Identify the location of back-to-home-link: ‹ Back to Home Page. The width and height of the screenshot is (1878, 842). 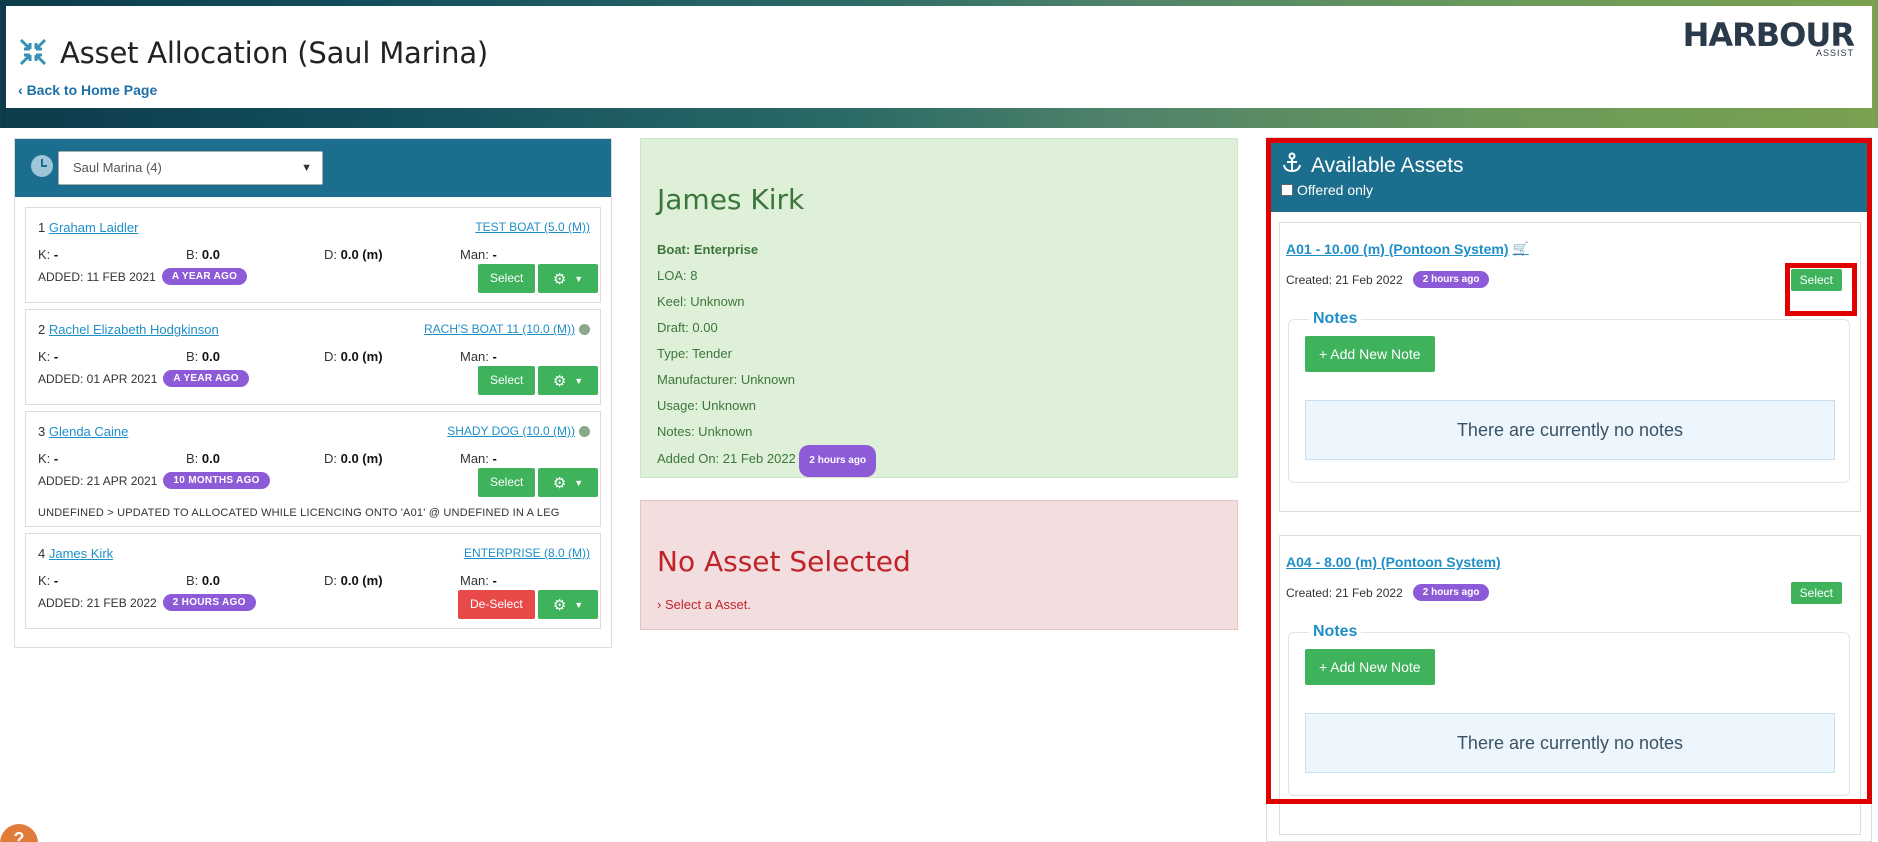
(87, 90).